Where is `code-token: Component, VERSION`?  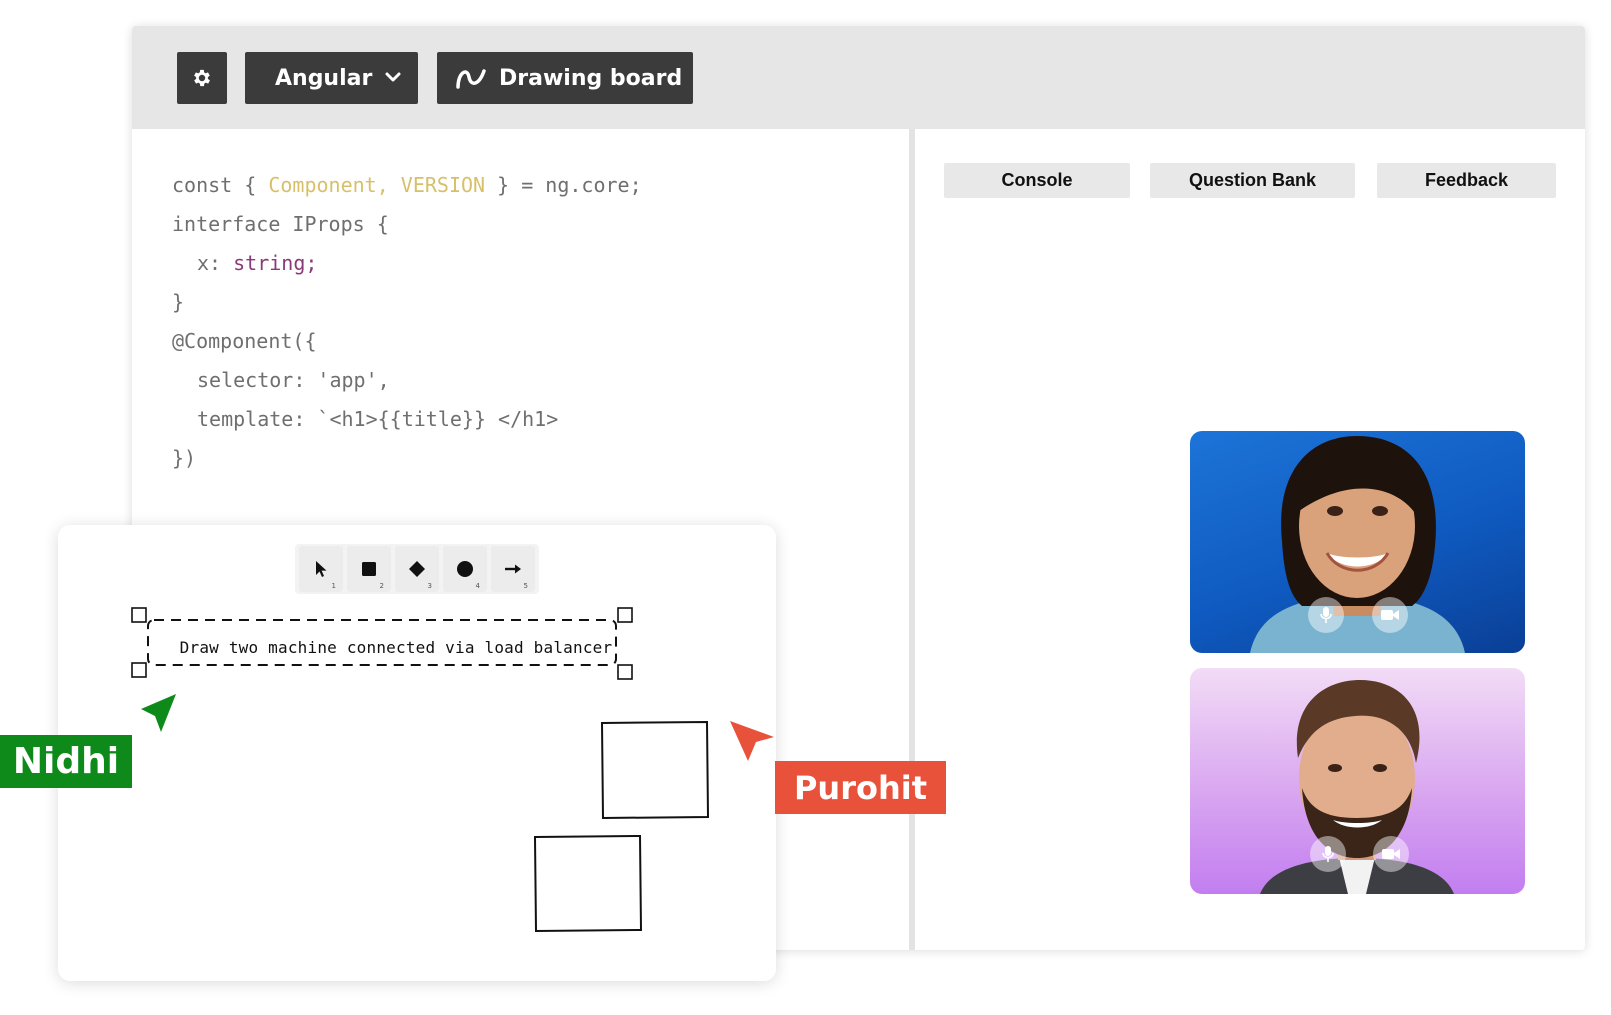
code-token: Component, VERSION is located at coordinates (377, 185).